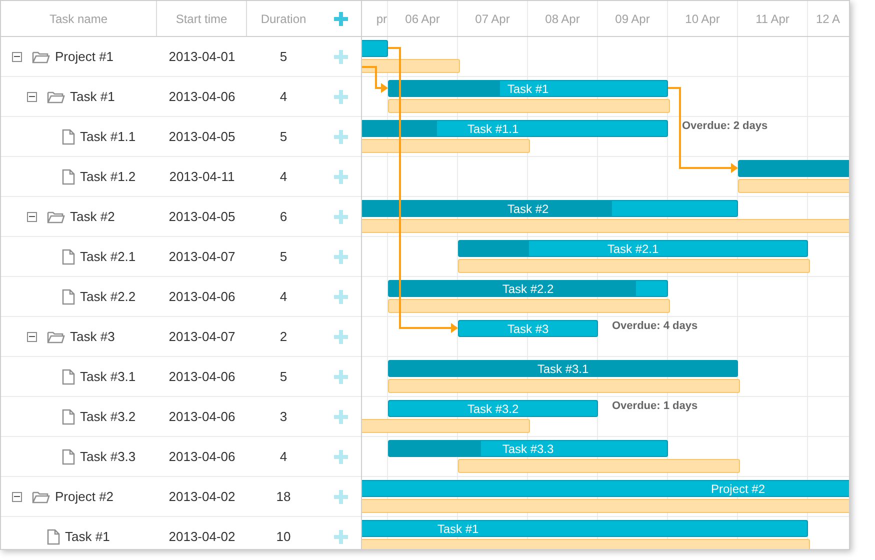 The image size is (875, 560). Describe the element at coordinates (84, 497) in the screenshot. I see `task-name: Project #2` at that location.